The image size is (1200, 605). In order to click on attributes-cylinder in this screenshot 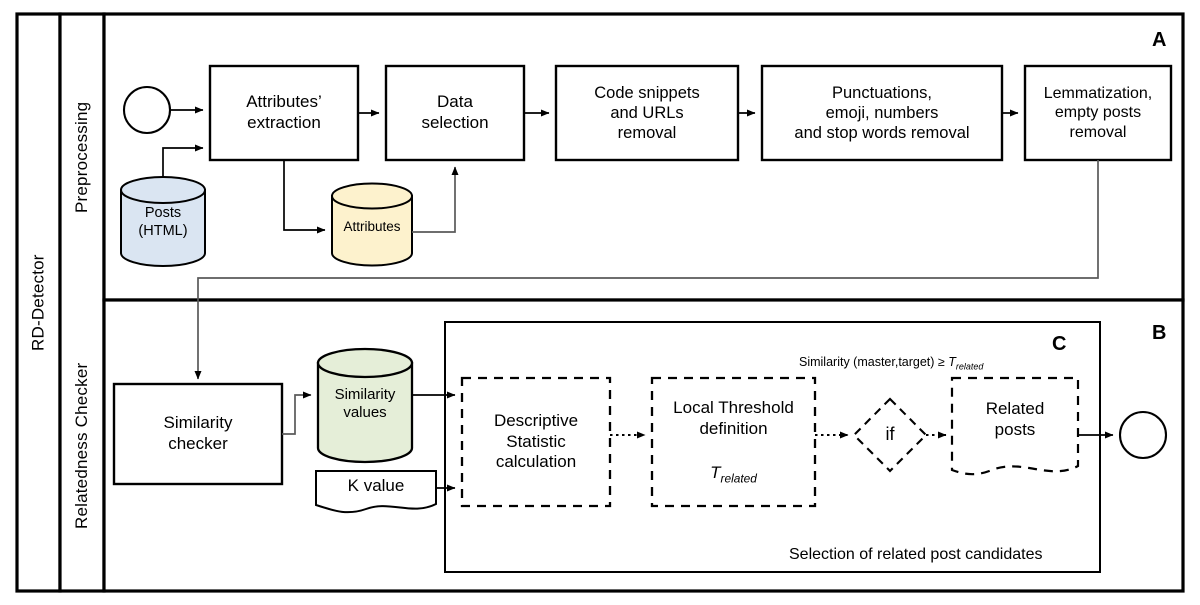, I will do `click(372, 224)`.